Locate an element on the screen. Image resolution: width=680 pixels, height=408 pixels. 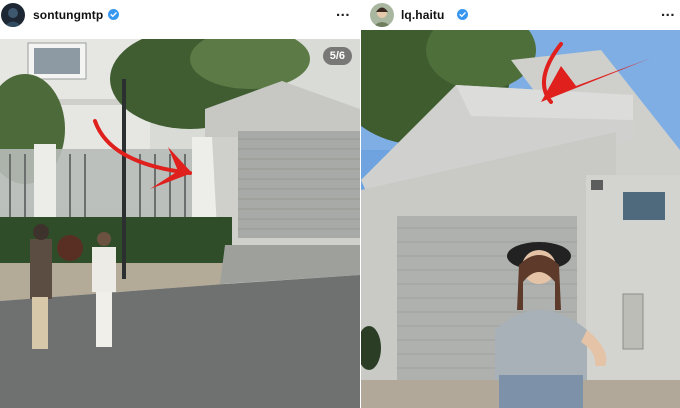
carousel-counter: 5/6 is located at coordinates (337, 56).